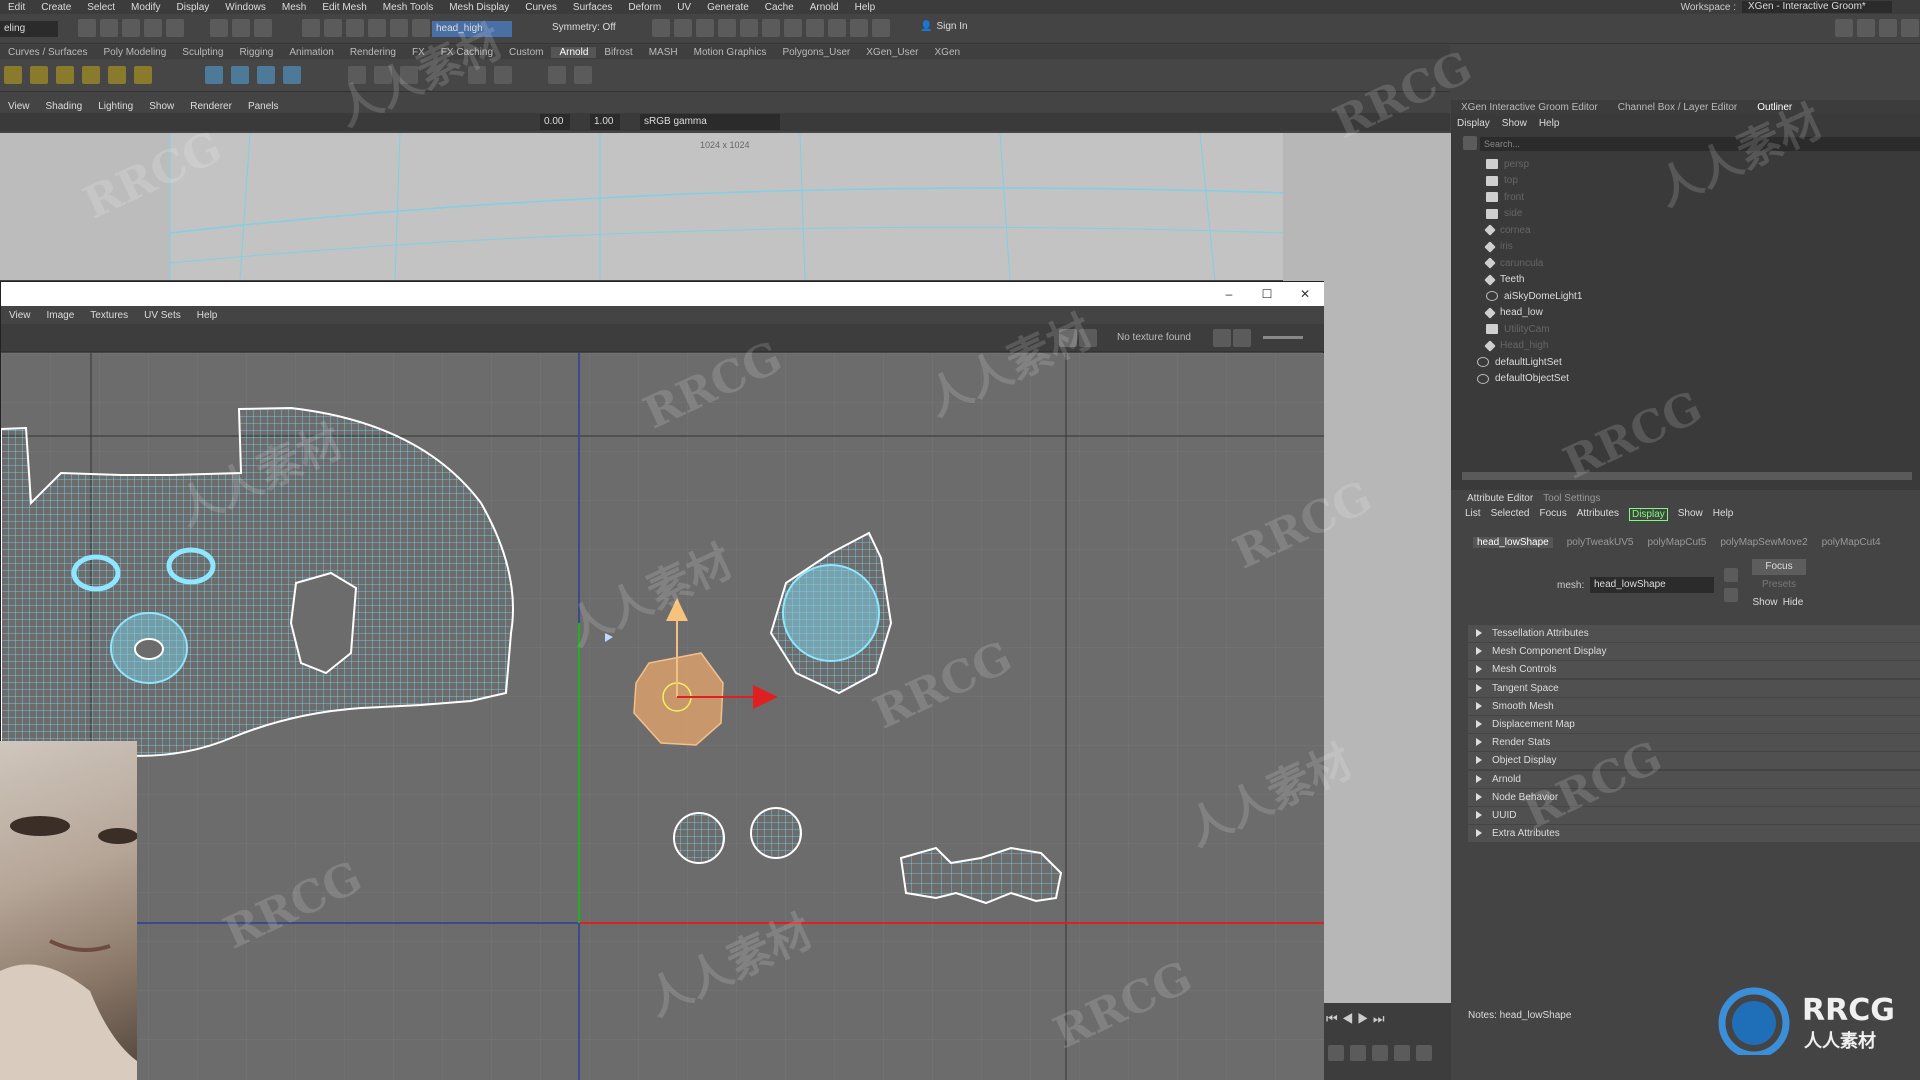 The height and width of the screenshot is (1080, 1920). I want to click on uv-editor-titlebar: – ☐ ✕, so click(662, 294).